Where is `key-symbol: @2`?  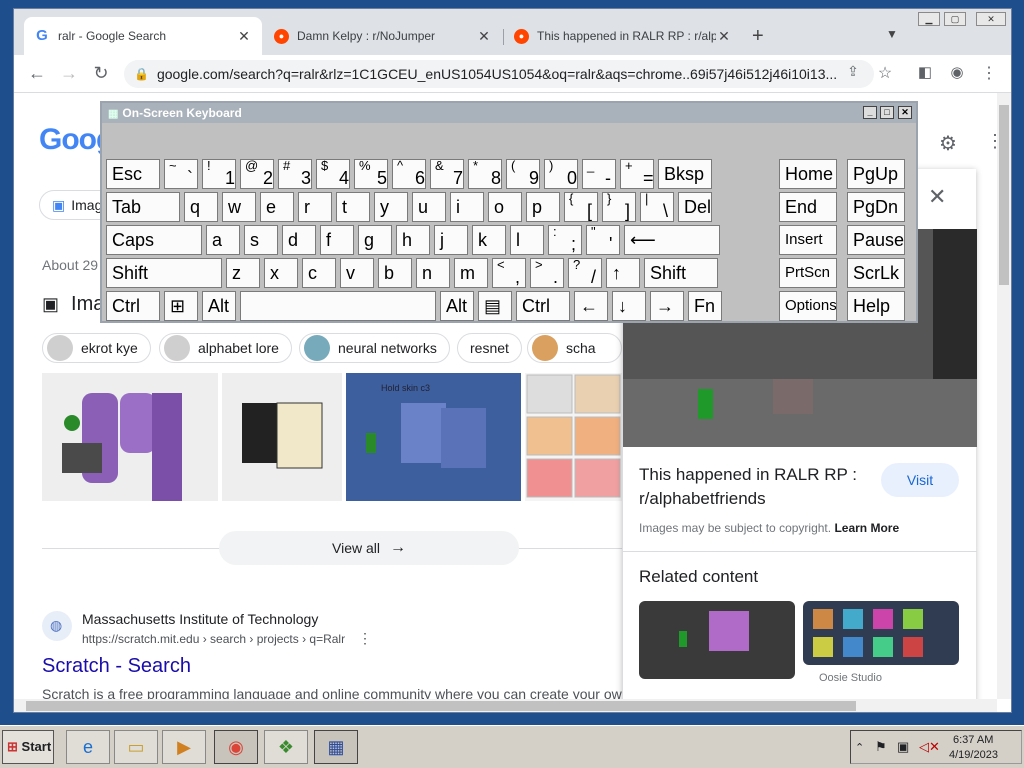
key-symbol: @2 is located at coordinates (257, 174).